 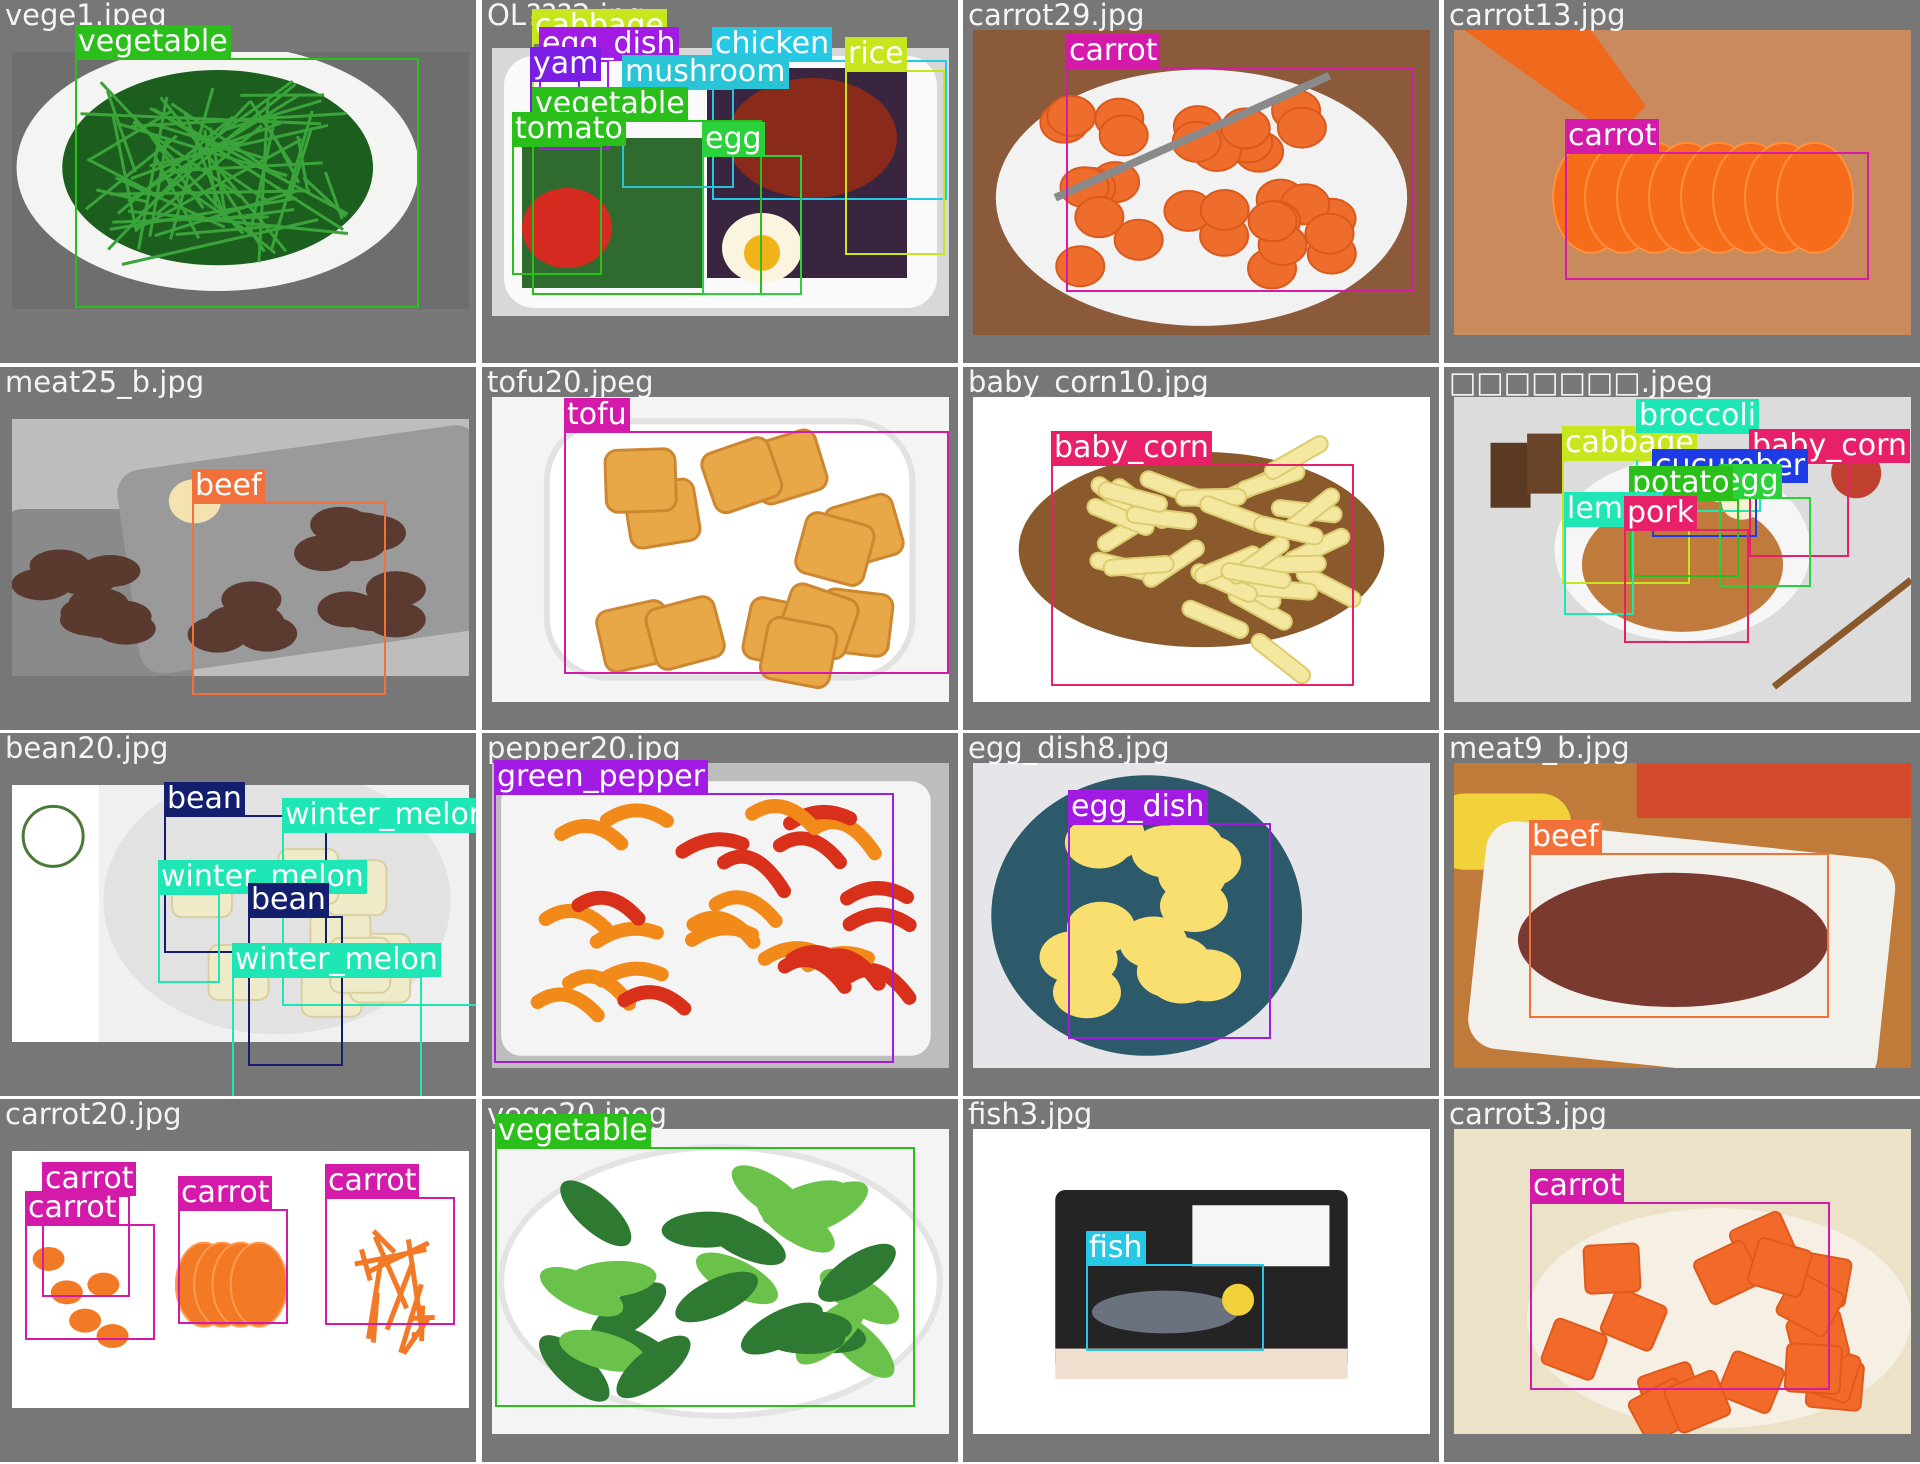 What do you see at coordinates (570, 383) in the screenshot?
I see `image-filename: tofu20.jpeg` at bounding box center [570, 383].